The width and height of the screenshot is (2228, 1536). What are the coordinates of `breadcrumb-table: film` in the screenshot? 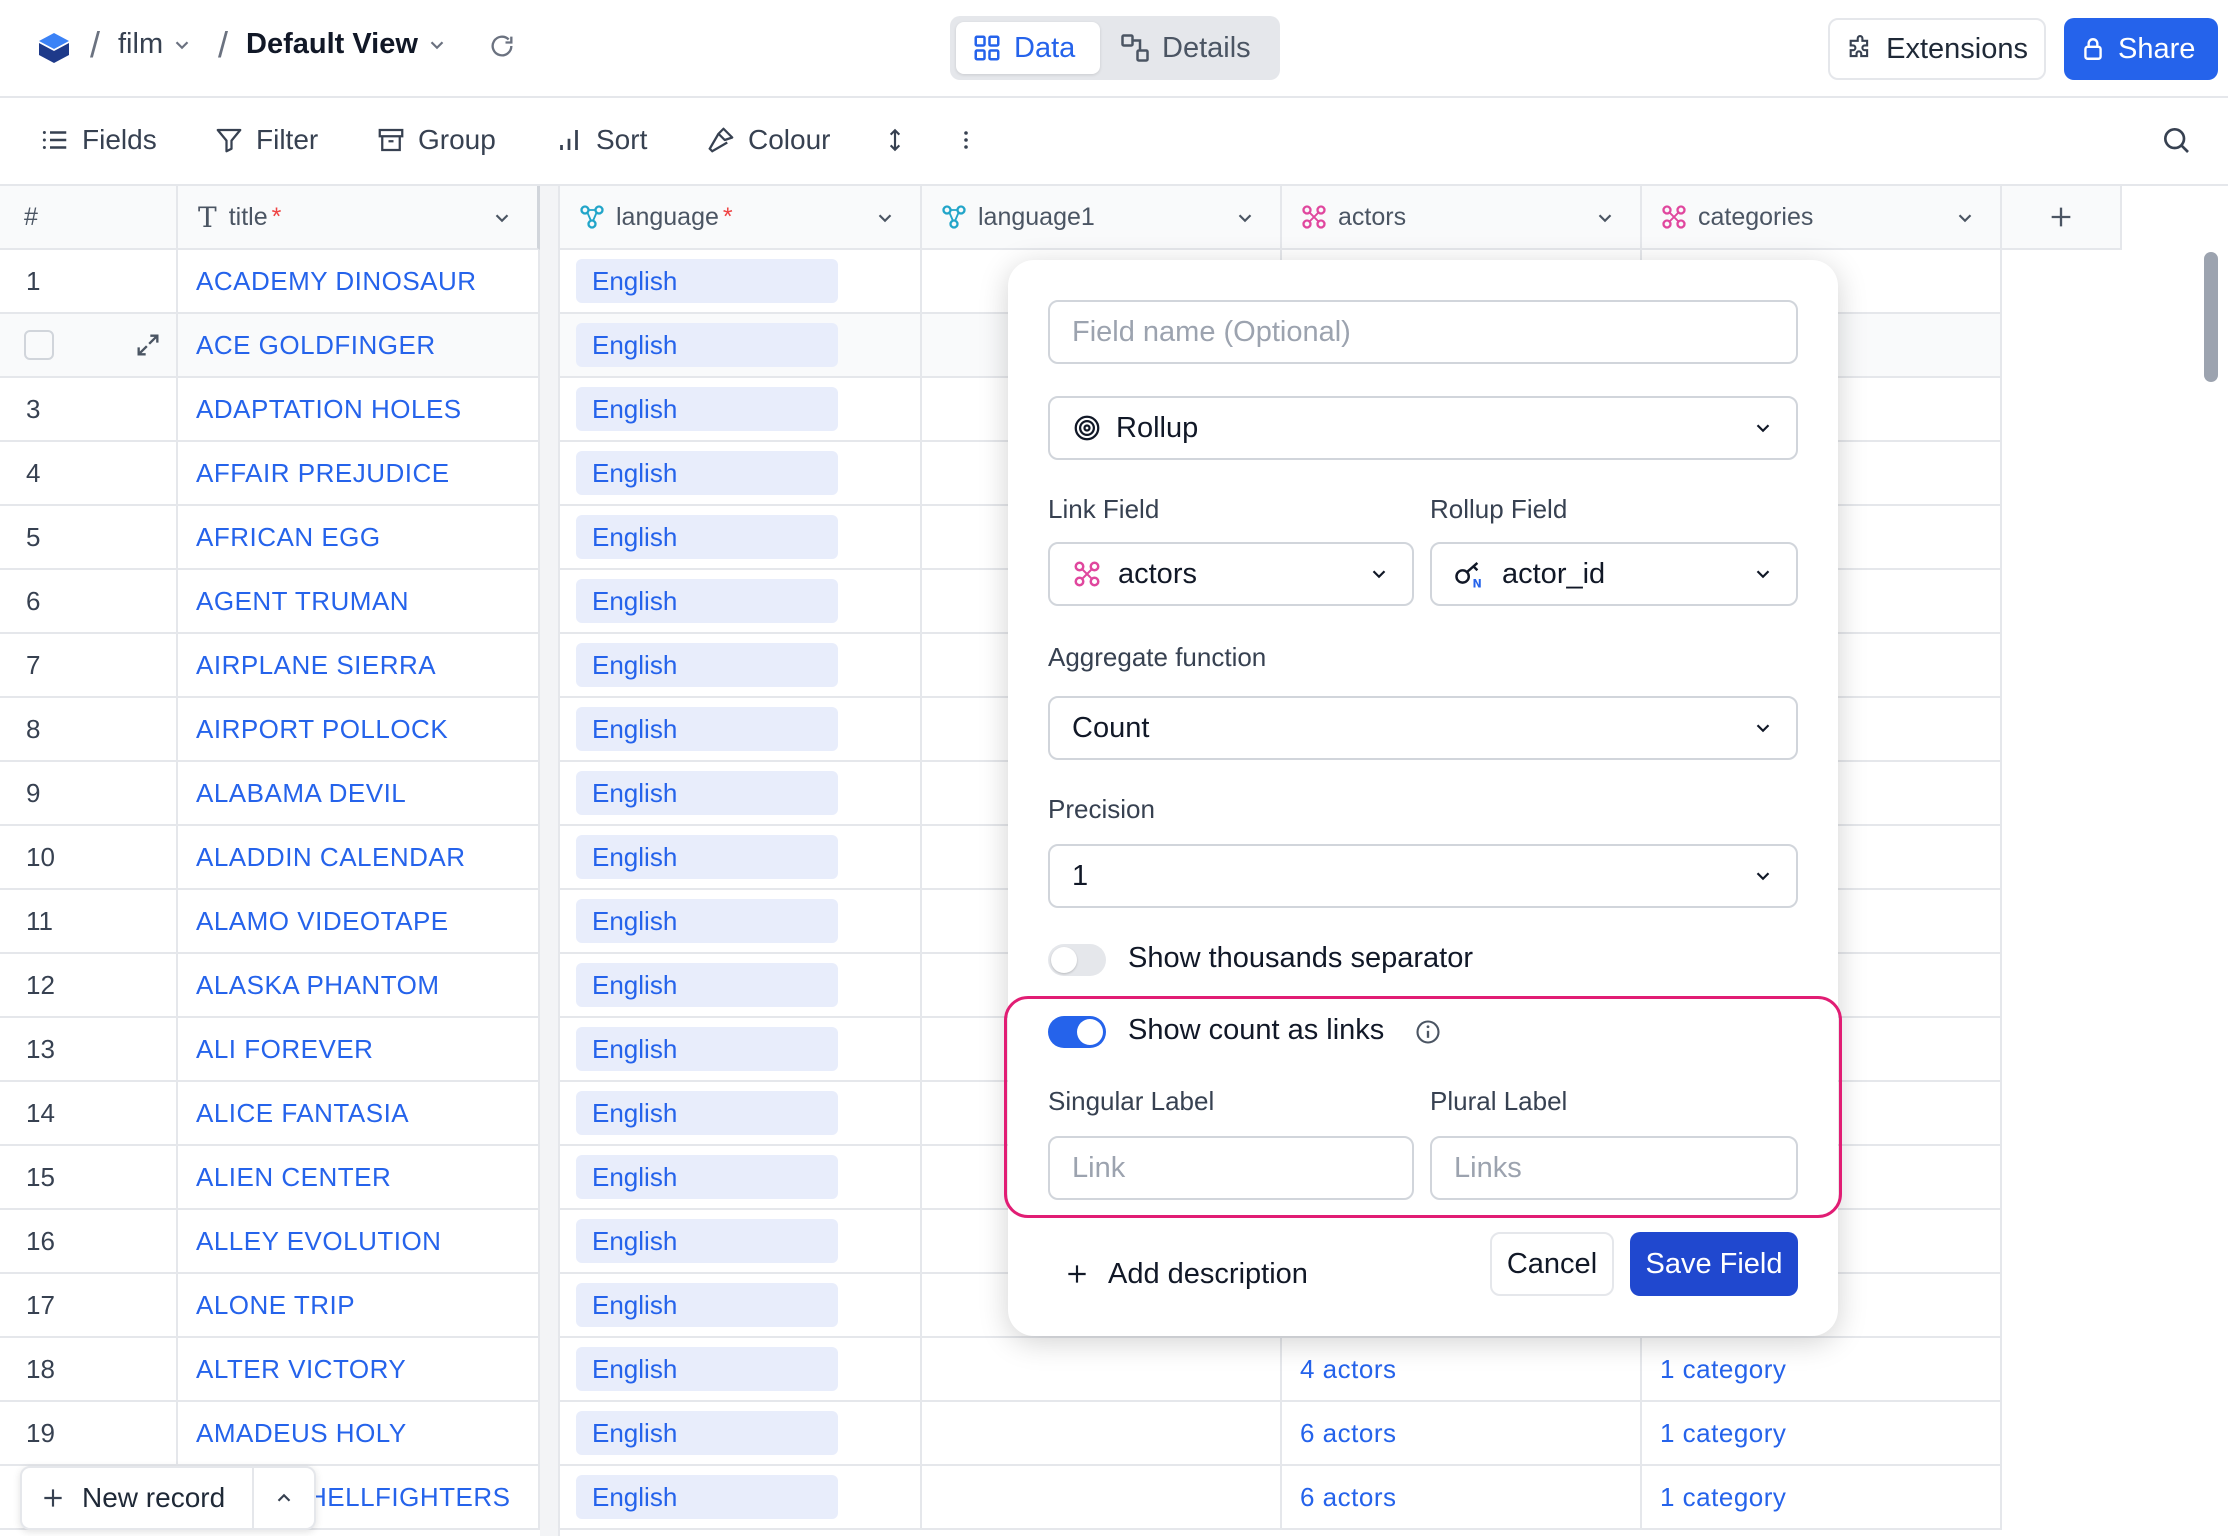 It's located at (155, 44).